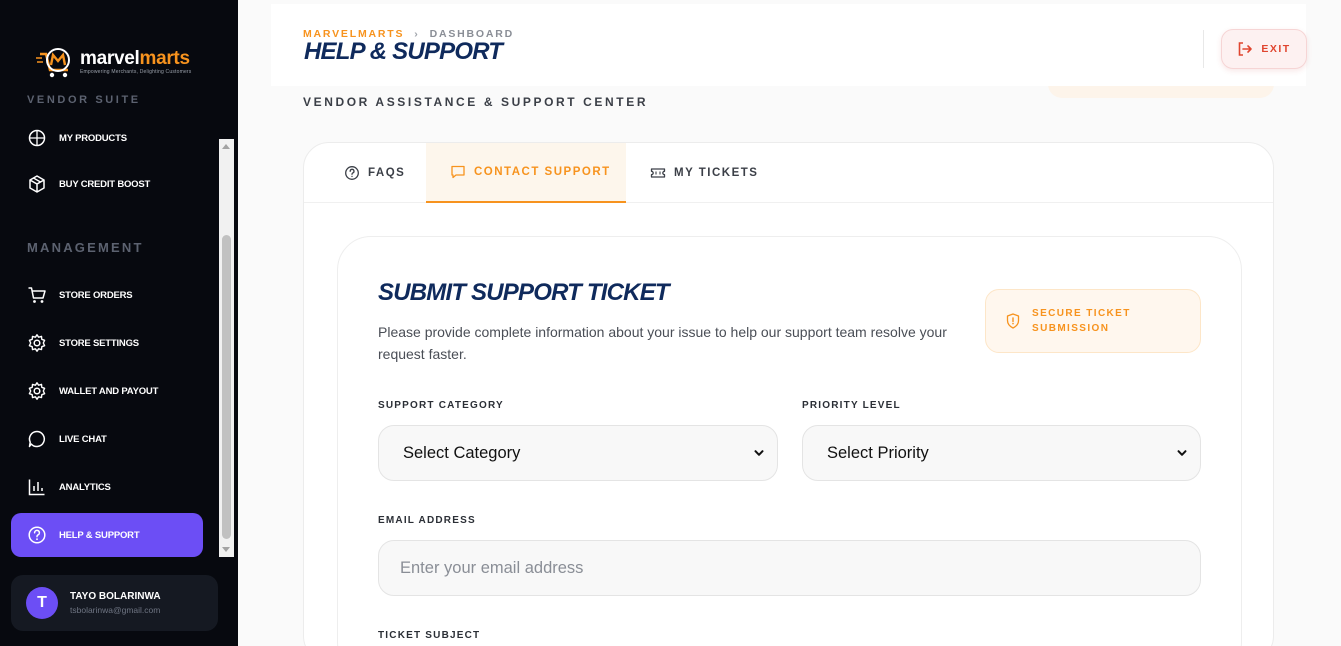  I want to click on box-icon, so click(37, 184).